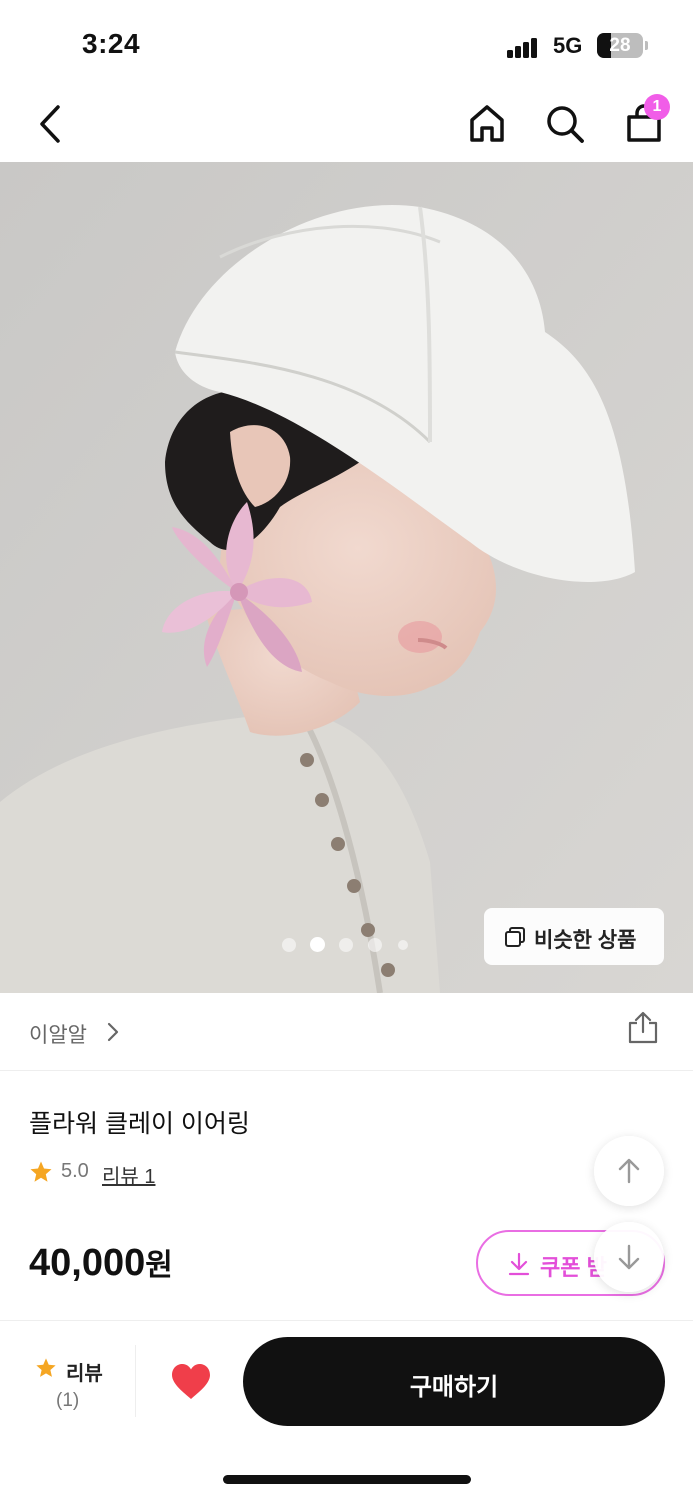  Describe the element at coordinates (347, 1479) in the screenshot. I see `home-indicator` at that location.